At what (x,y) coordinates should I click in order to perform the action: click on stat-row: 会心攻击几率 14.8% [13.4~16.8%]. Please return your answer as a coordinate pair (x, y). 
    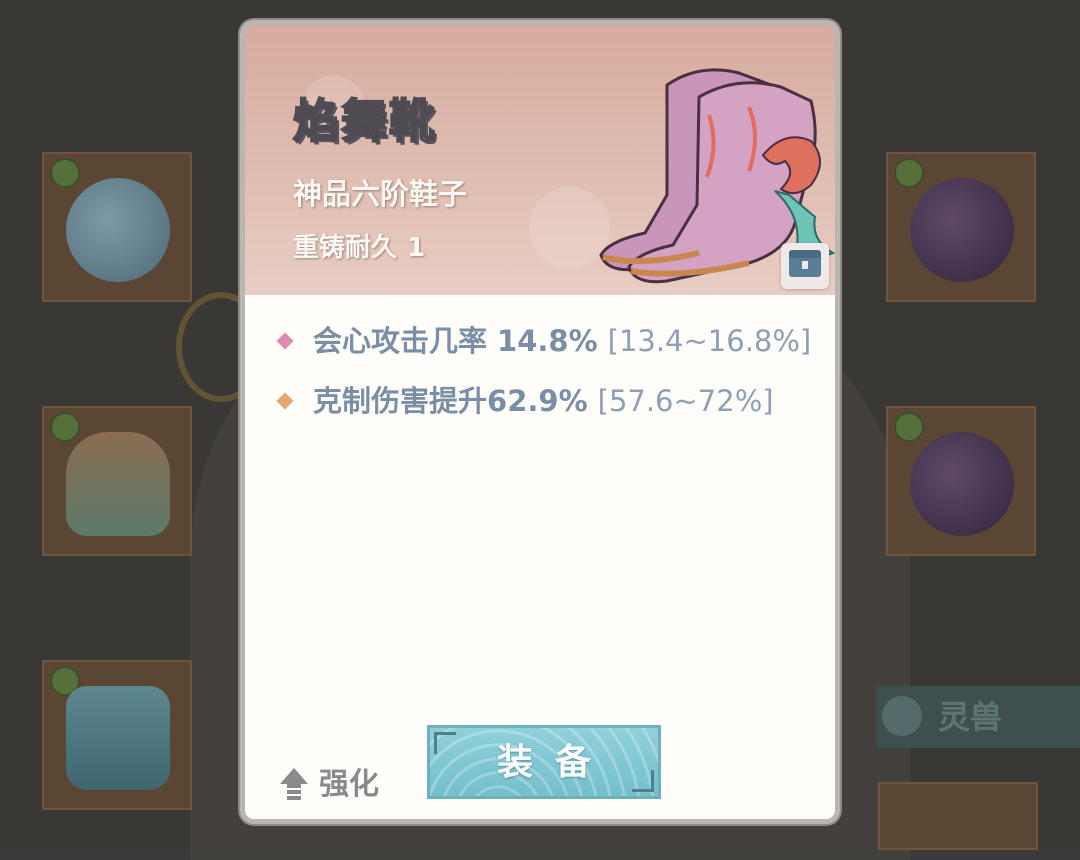
    Looking at the image, I should click on (541, 351).